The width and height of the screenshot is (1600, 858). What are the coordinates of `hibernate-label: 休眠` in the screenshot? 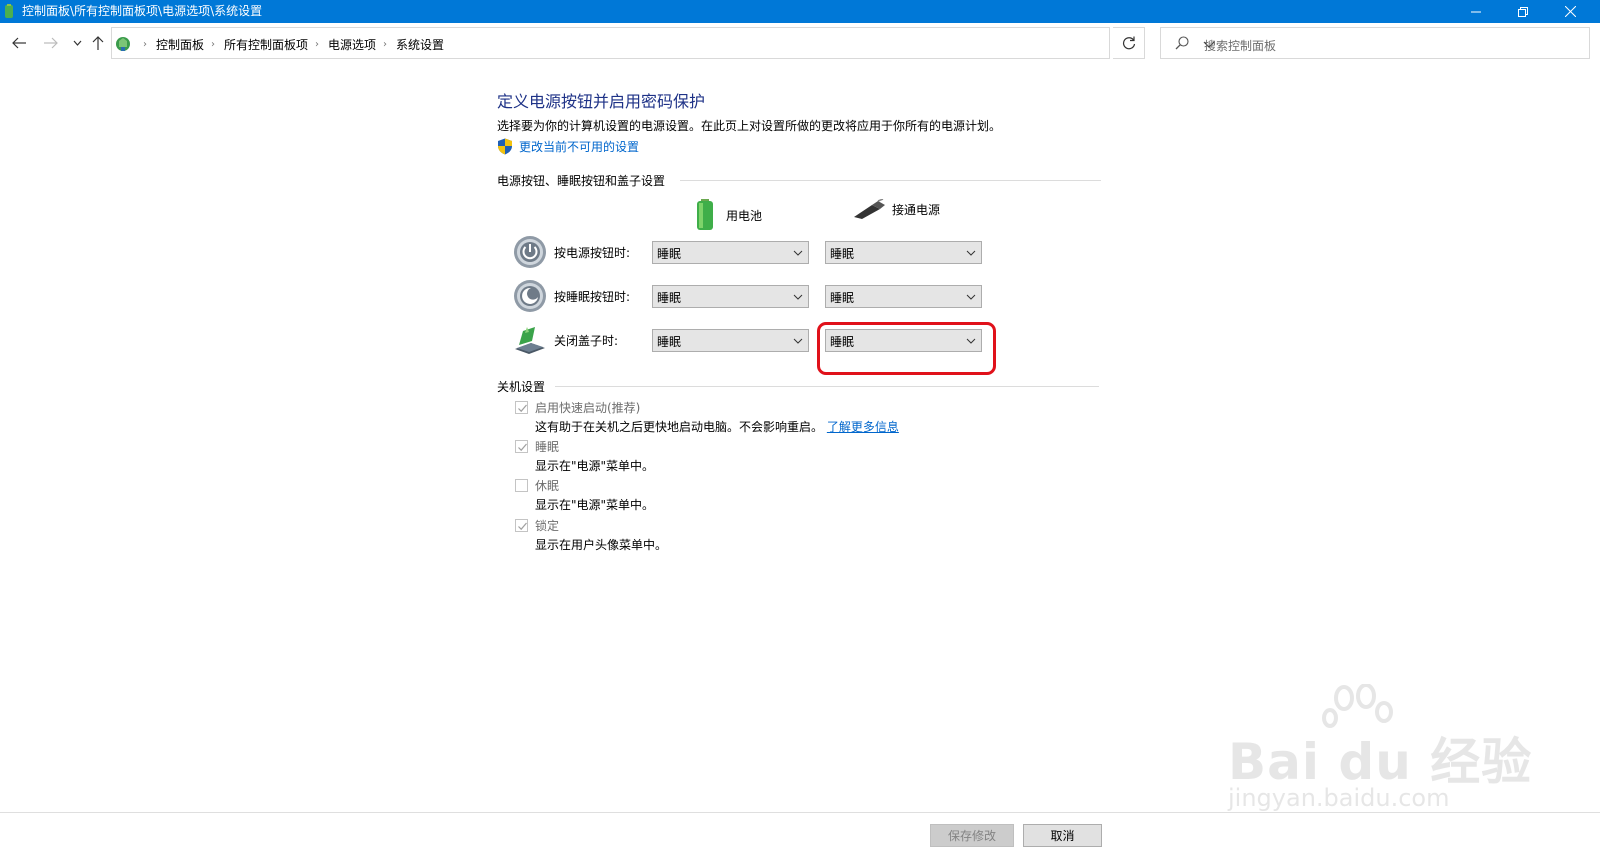 It's located at (547, 486).